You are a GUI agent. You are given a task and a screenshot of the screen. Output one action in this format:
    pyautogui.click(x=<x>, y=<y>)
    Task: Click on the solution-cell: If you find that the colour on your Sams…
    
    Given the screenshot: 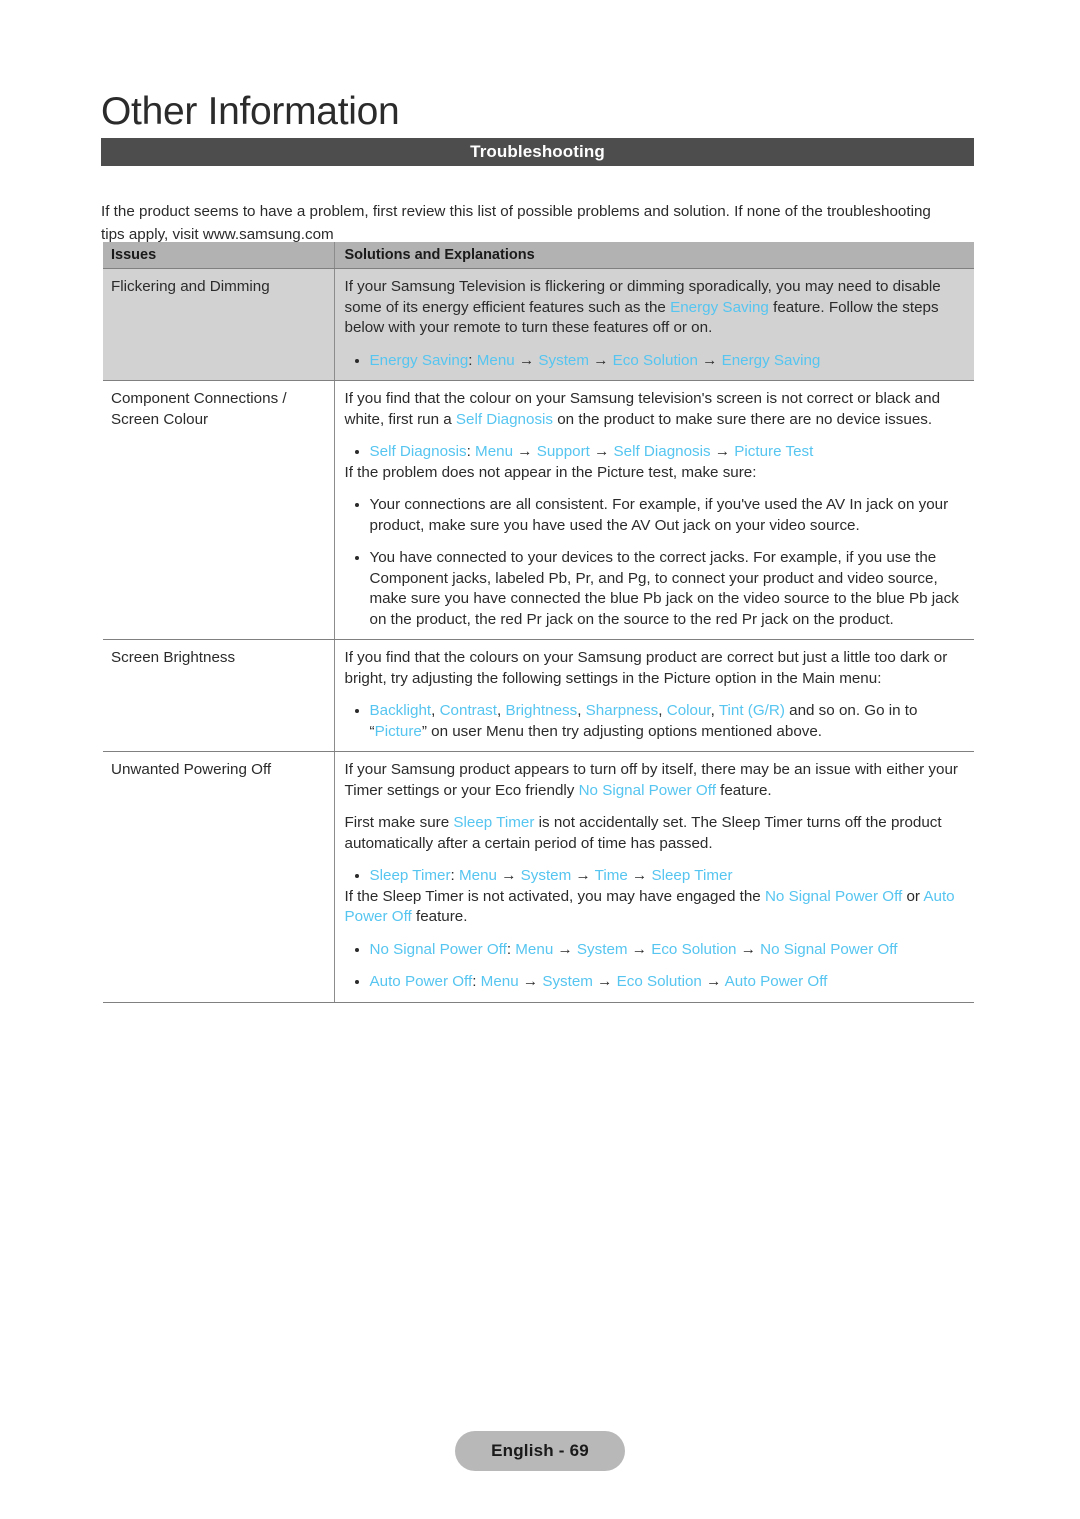 What is the action you would take?
    pyautogui.click(x=654, y=510)
    